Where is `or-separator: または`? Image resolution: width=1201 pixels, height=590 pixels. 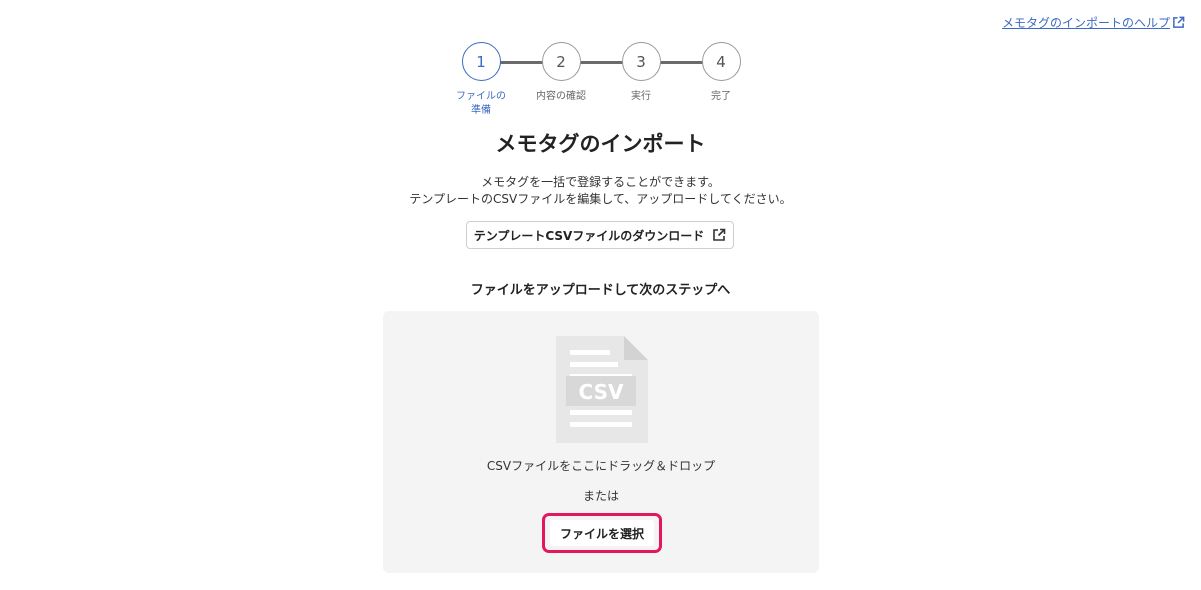
or-separator: または is located at coordinates (600, 496).